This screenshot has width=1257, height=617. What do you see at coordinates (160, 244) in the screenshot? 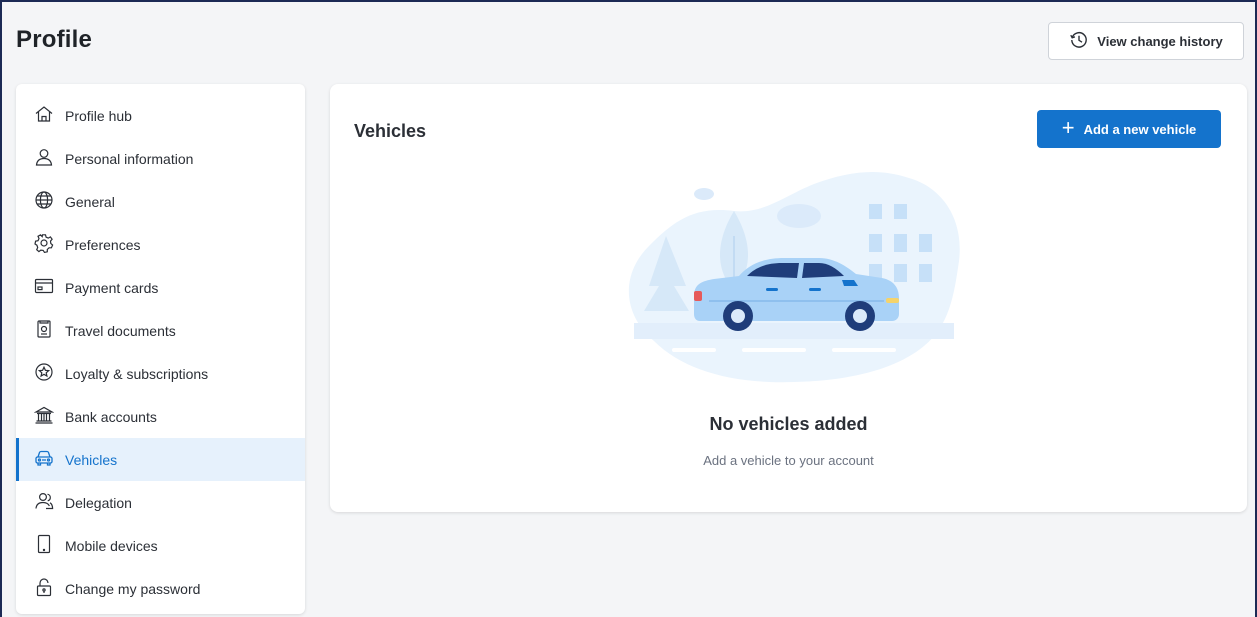
I see `sidebar-item-preferences: Preferences` at bounding box center [160, 244].